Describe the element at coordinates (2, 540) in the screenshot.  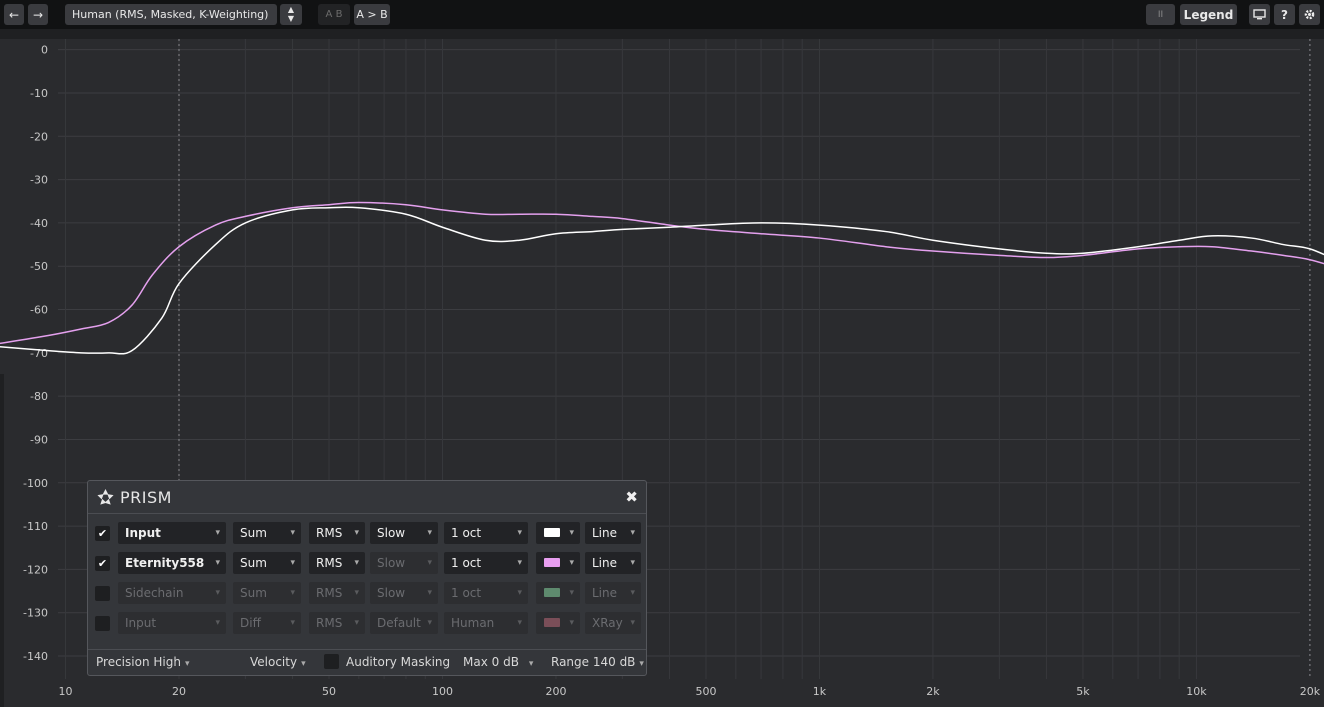
I see `left-edge-strip` at that location.